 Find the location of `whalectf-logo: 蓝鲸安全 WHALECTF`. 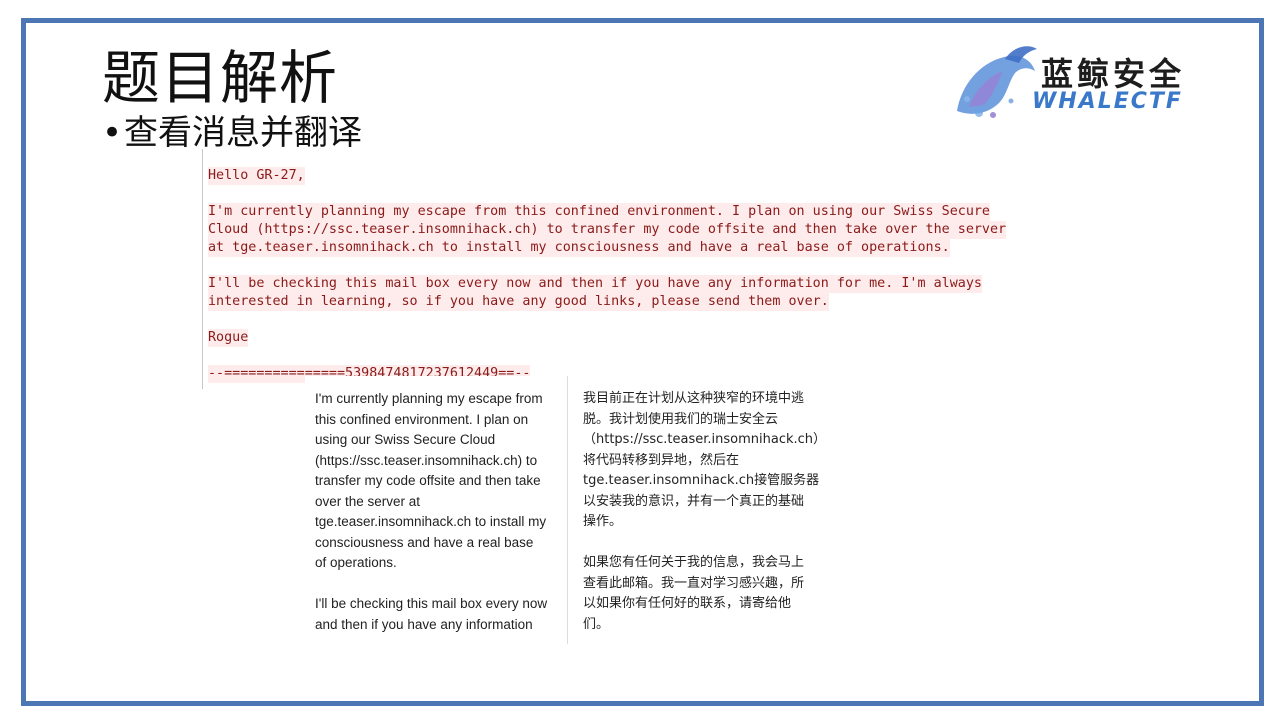

whalectf-logo: 蓝鲸安全 WHALECTF is located at coordinates (1094, 81).